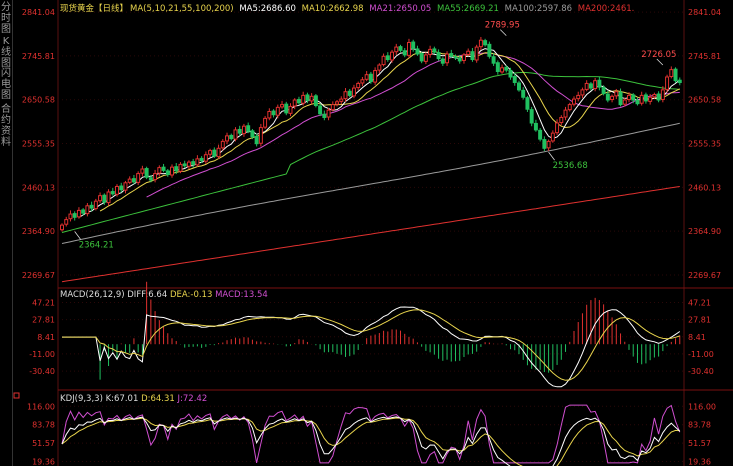 The width and height of the screenshot is (733, 466). I want to click on price-annotation: 2536.68, so click(570, 166).